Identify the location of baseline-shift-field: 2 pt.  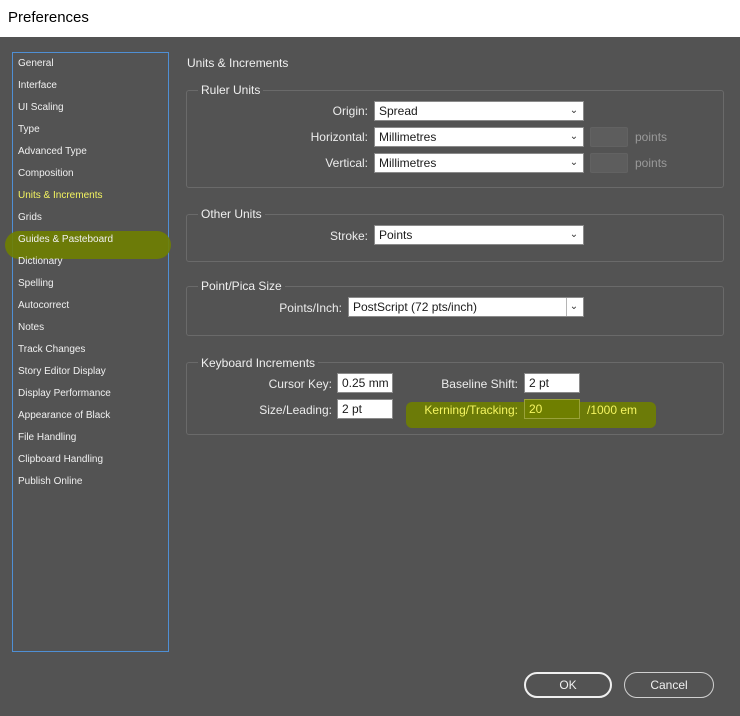
(552, 383).